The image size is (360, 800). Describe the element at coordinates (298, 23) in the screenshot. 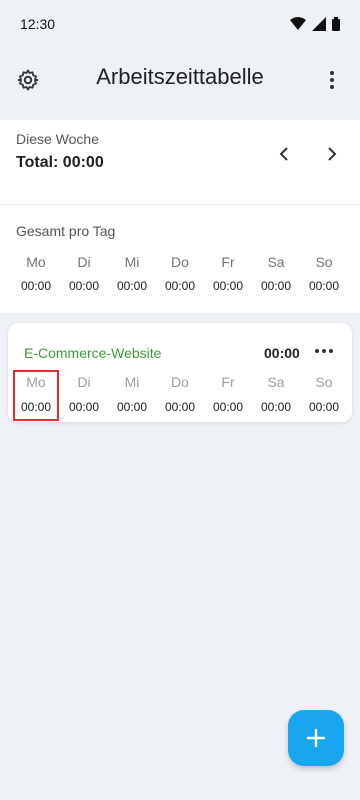

I see `wifi-icon` at that location.